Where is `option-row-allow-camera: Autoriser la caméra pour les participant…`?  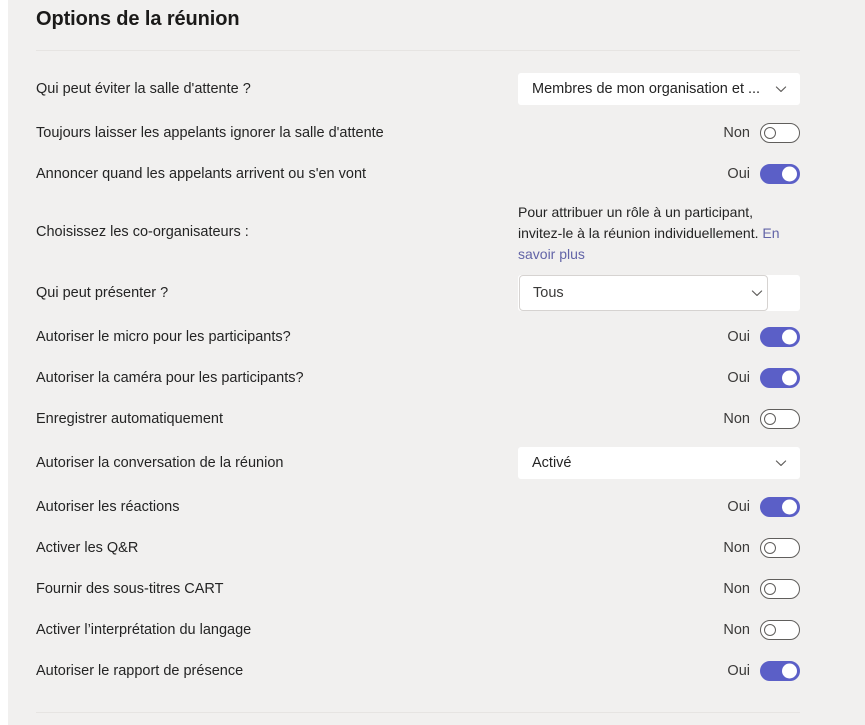
option-row-allow-camera: Autoriser la caméra pour les participant… is located at coordinates (418, 378).